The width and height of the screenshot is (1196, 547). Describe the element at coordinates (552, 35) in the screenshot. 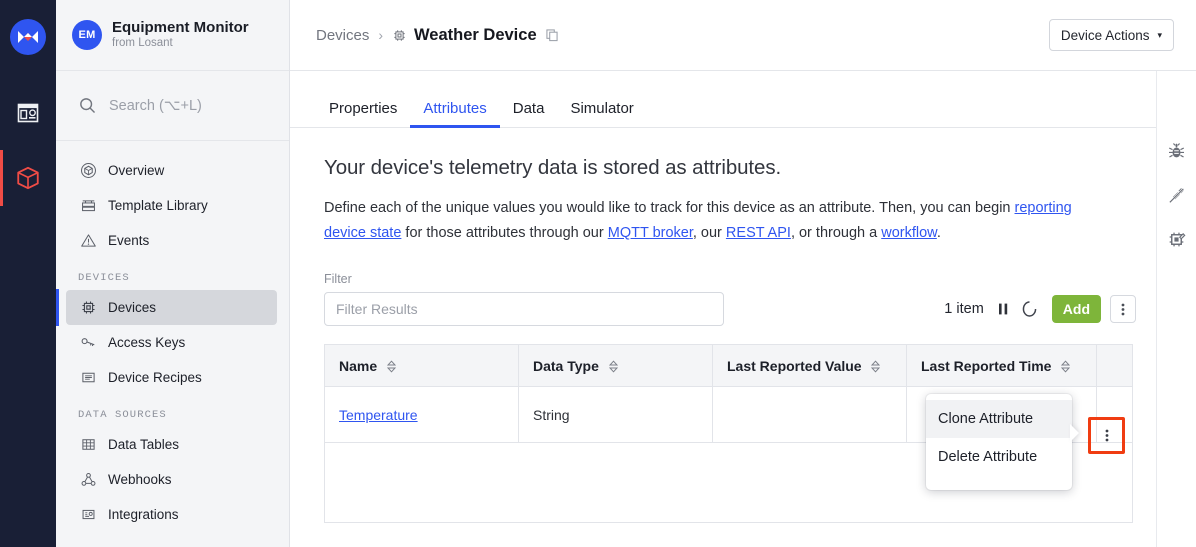

I see `copy-icon` at that location.